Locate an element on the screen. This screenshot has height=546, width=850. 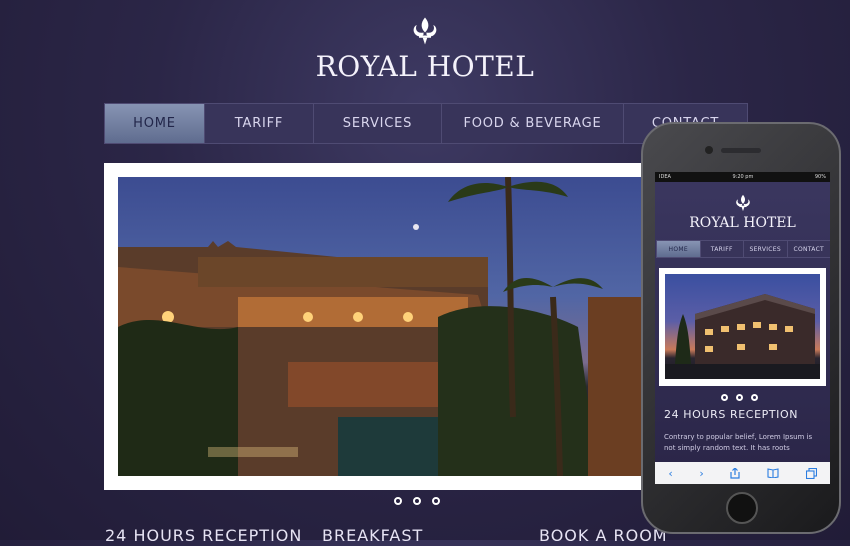
nav-food-beverage: FOOD & BEVERAGE is located at coordinates (533, 123).